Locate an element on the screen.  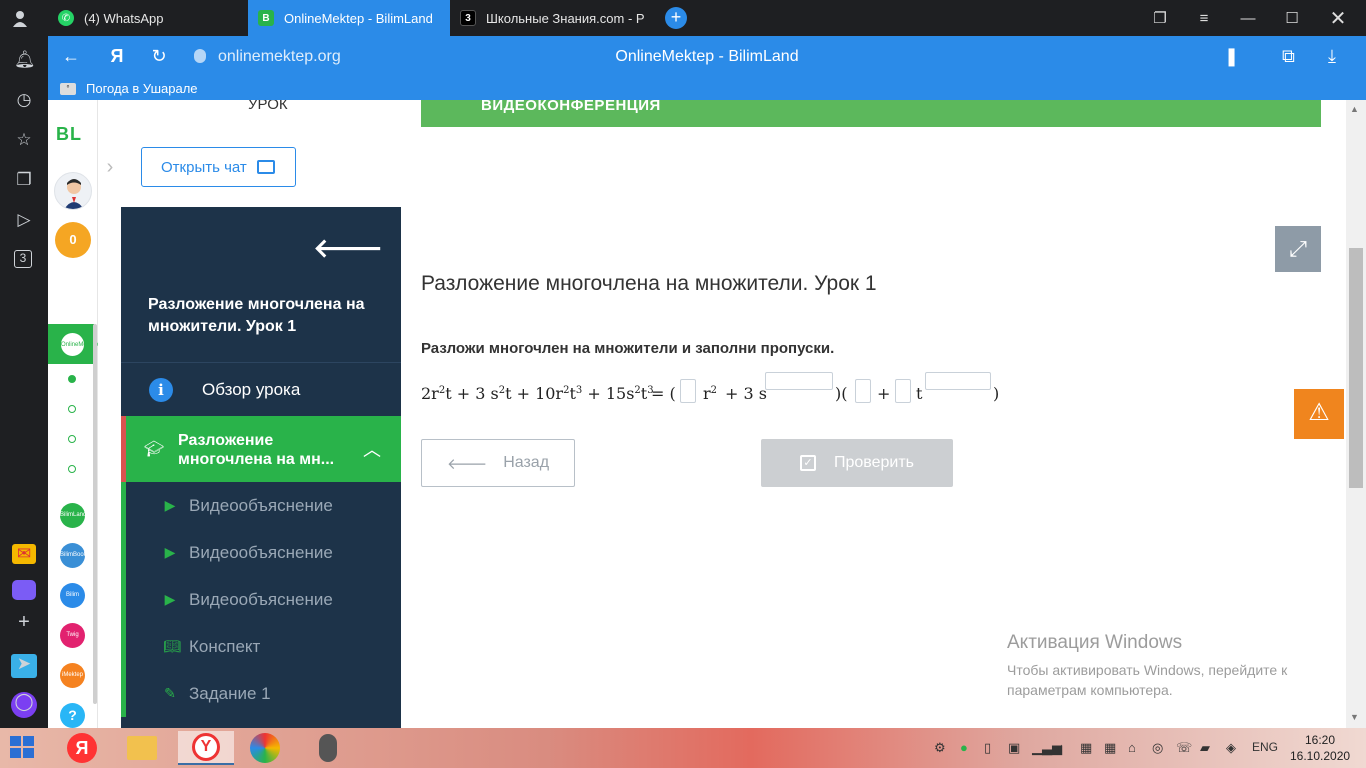
scroll-down-icon: ▼ is located at coordinates (1354, 717).